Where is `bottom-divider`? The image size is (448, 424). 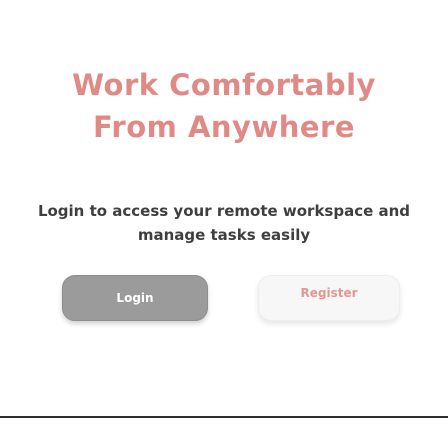
bottom-divider is located at coordinates (224, 417).